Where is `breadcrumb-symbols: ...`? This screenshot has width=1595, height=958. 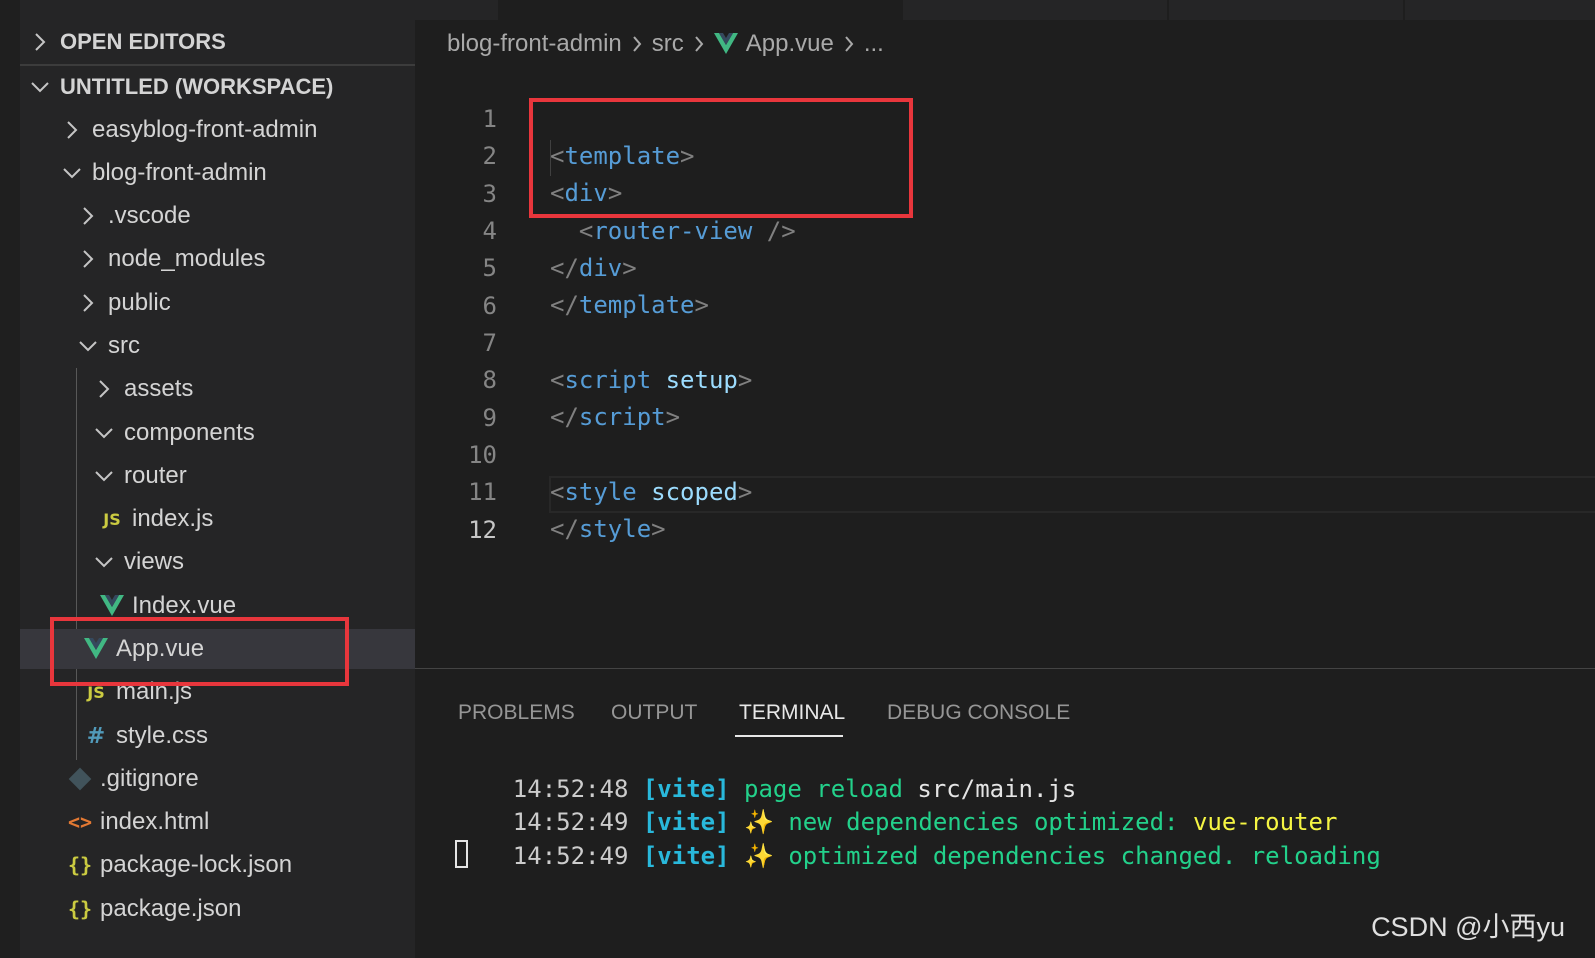
breadcrumb-symbols: ... is located at coordinates (874, 44).